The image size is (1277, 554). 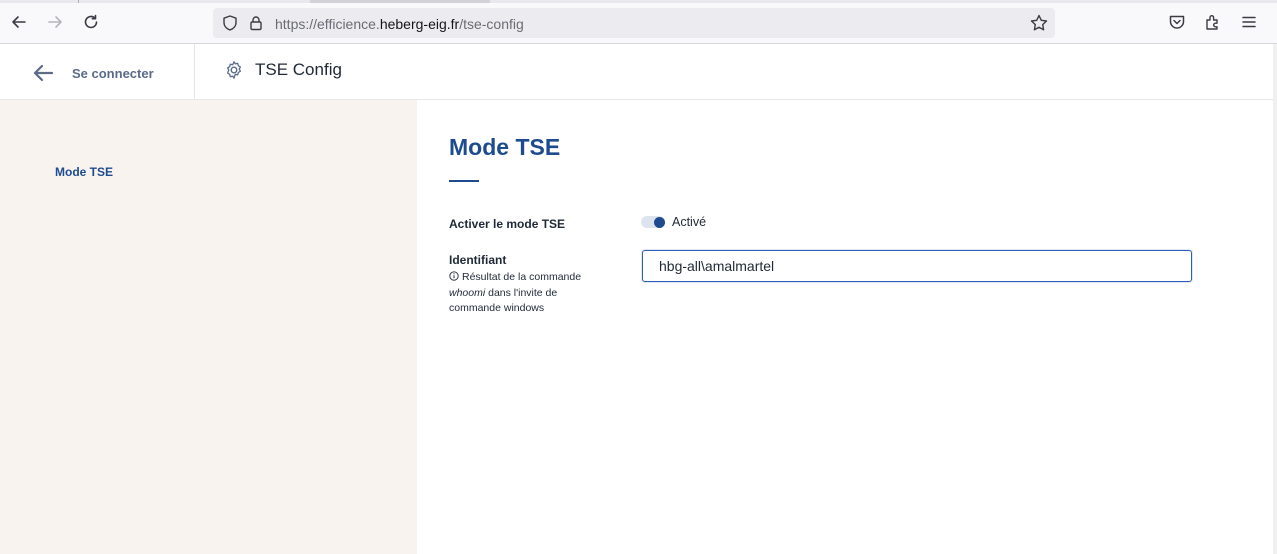 What do you see at coordinates (653, 222) in the screenshot?
I see `tse-mode-toggle` at bounding box center [653, 222].